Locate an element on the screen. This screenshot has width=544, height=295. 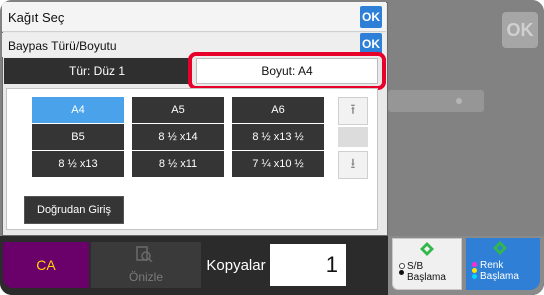
clear-all-button: CA is located at coordinates (46, 265).